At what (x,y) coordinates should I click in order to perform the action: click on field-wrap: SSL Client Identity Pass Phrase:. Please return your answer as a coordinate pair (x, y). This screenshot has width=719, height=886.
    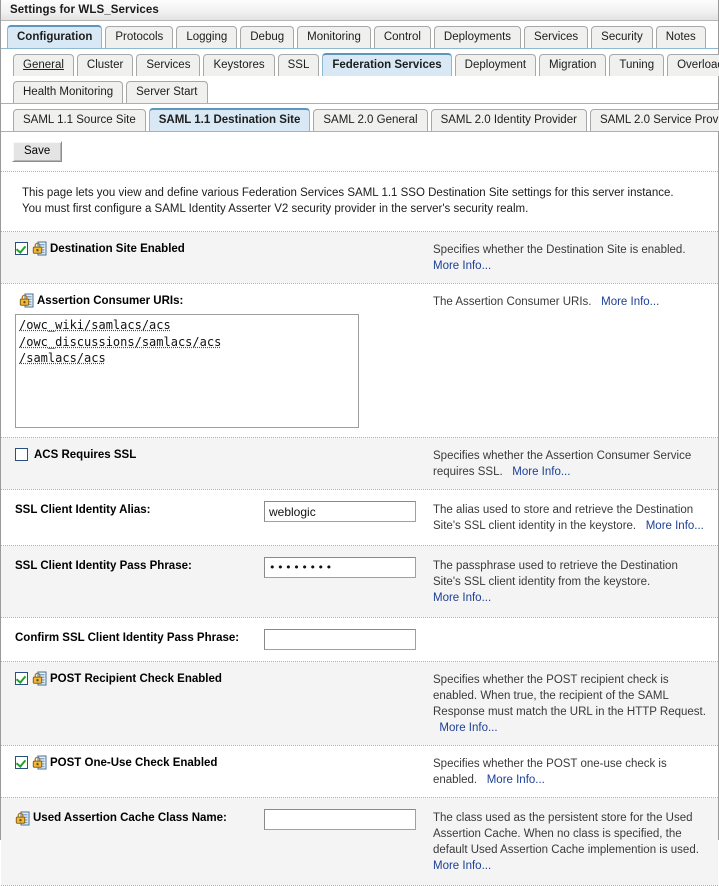
    Looking at the image, I should click on (222, 567).